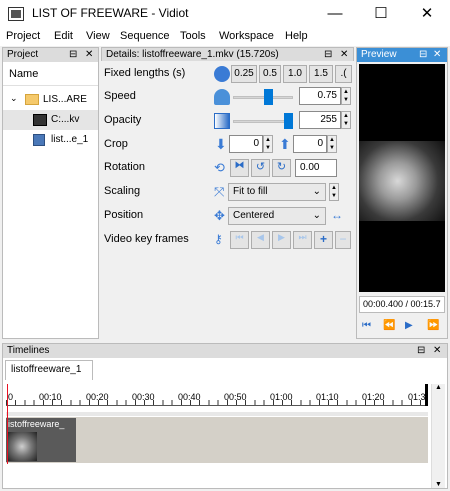  What do you see at coordinates (346, 96) in the screenshot?
I see `speed-spinner: ▲ ▼` at bounding box center [346, 96].